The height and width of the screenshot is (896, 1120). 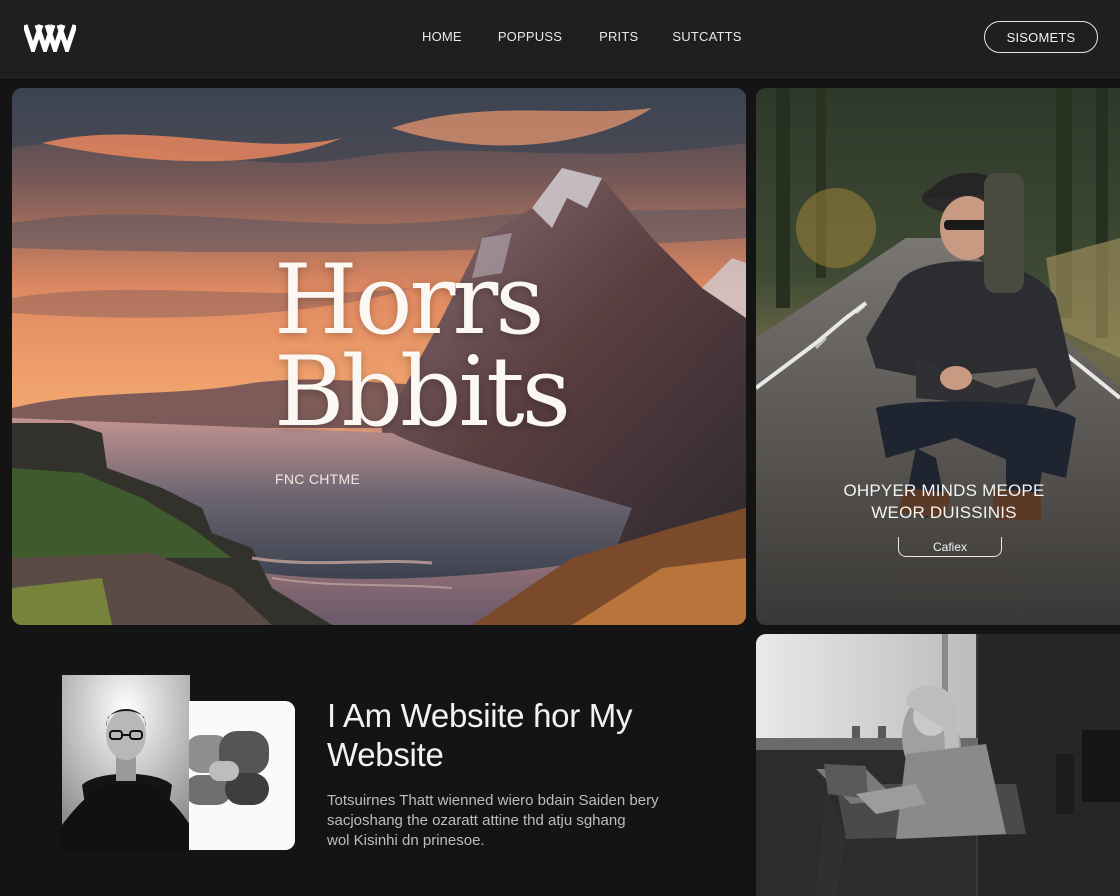 I want to click on workspace-photo, so click(x=938, y=765).